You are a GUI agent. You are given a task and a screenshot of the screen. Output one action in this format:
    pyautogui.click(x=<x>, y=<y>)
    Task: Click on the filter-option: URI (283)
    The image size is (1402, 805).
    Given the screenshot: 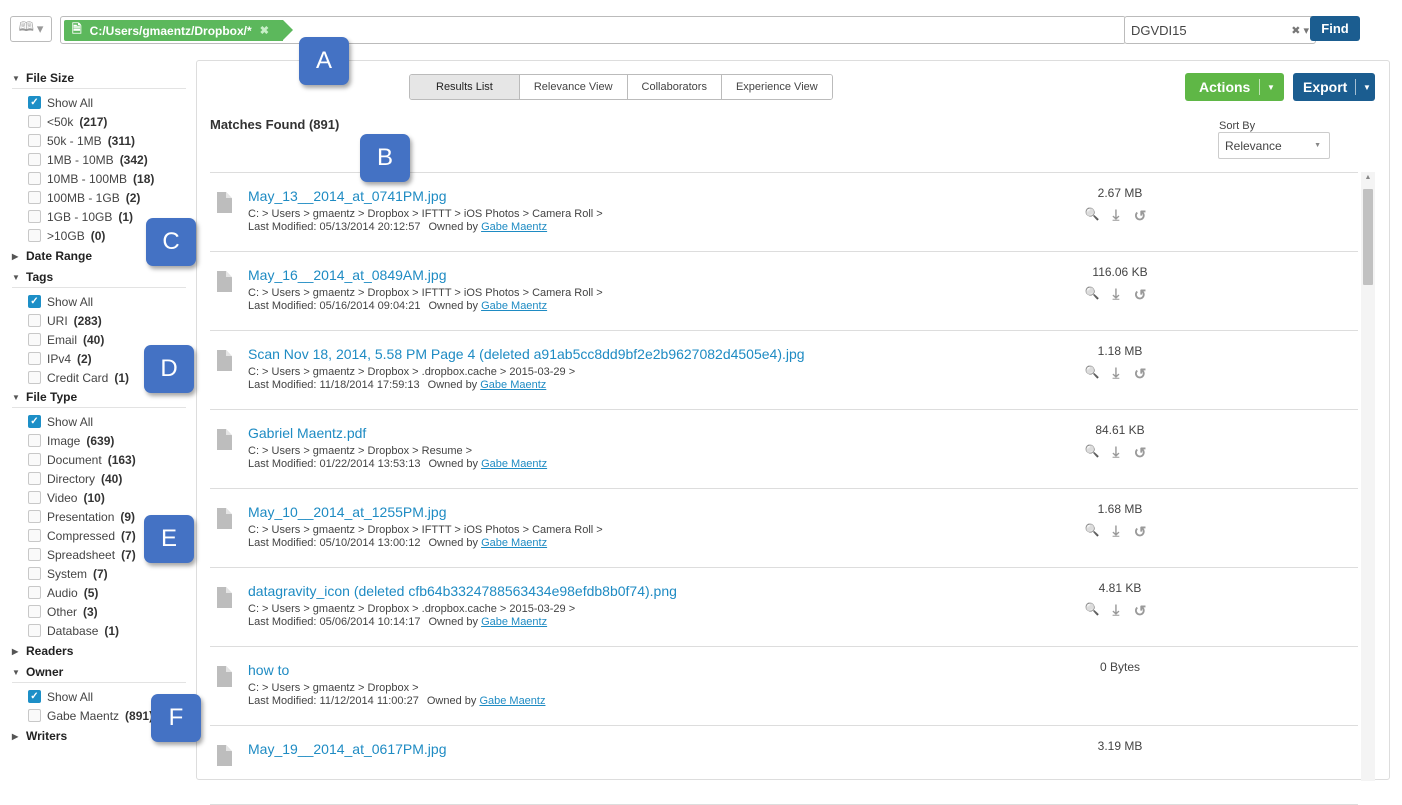 What is the action you would take?
    pyautogui.click(x=102, y=320)
    